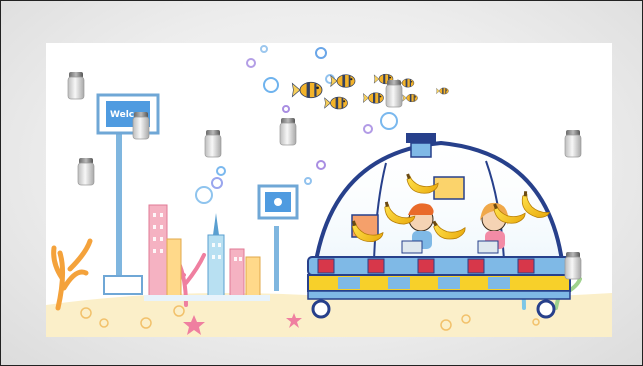  I want to click on city-skyline, so click(207, 252).